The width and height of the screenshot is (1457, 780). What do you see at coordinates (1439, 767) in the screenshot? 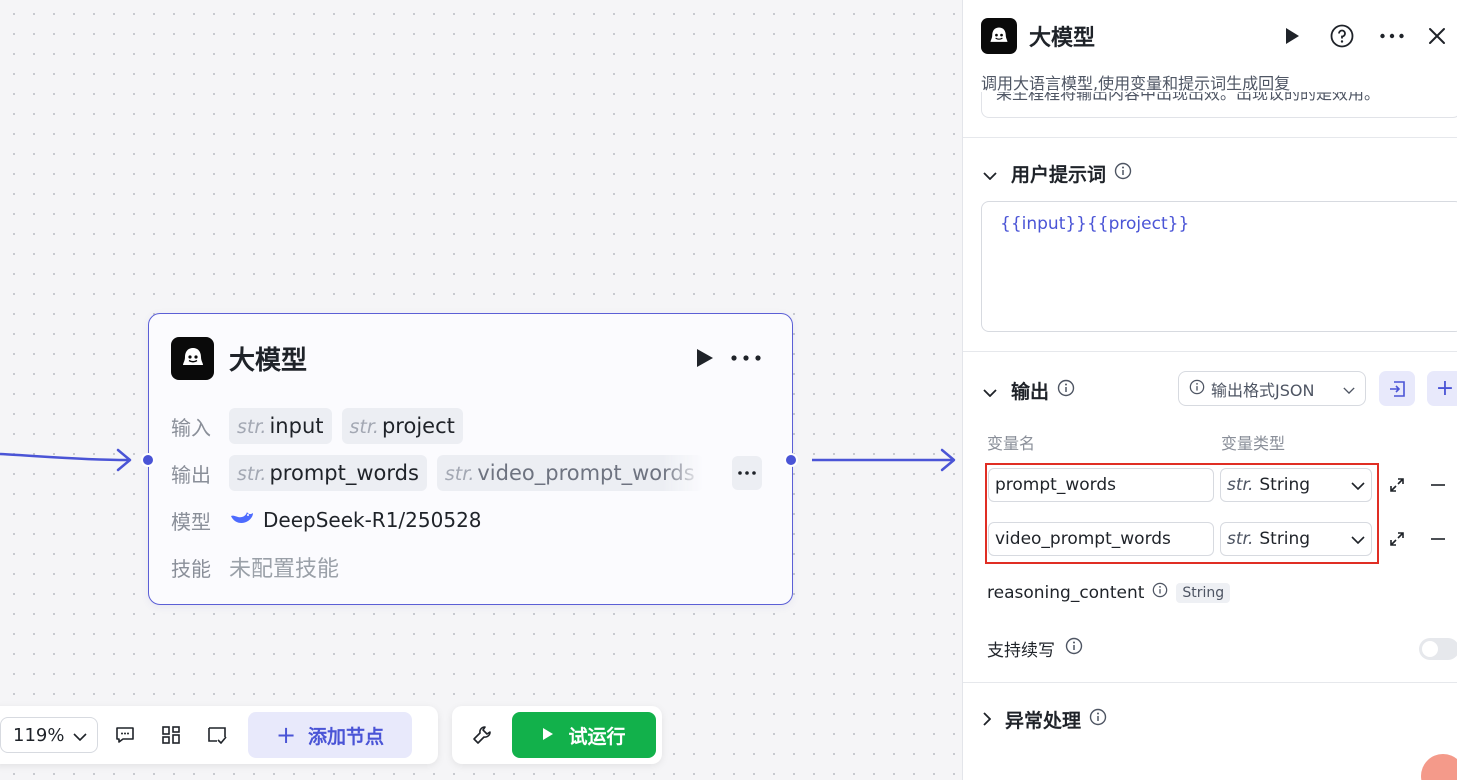
I see `assistant-avatar` at bounding box center [1439, 767].